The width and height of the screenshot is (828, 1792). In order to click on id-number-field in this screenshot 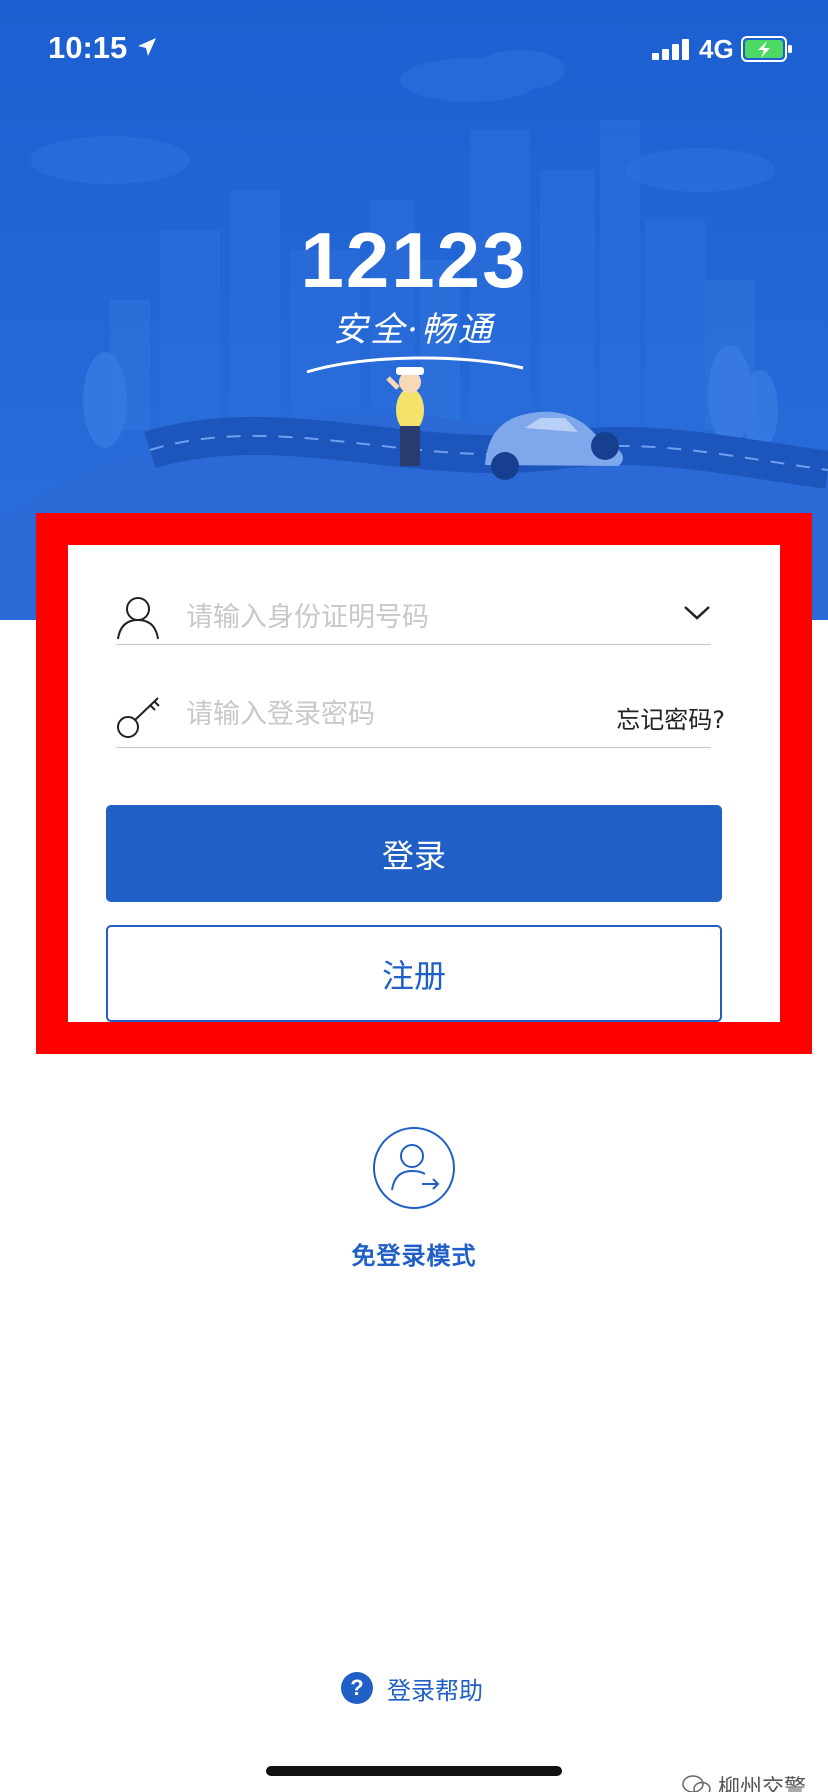, I will do `click(413, 595)`.